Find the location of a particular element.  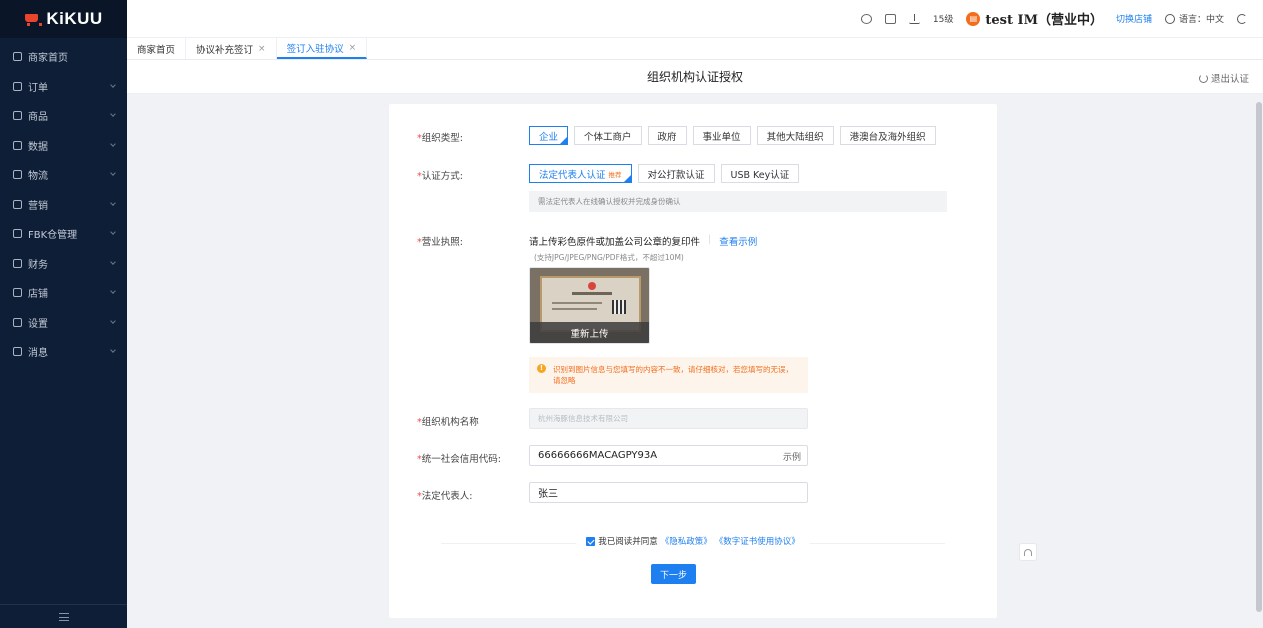

sidebar-item-messages: 消息 is located at coordinates (63, 352).